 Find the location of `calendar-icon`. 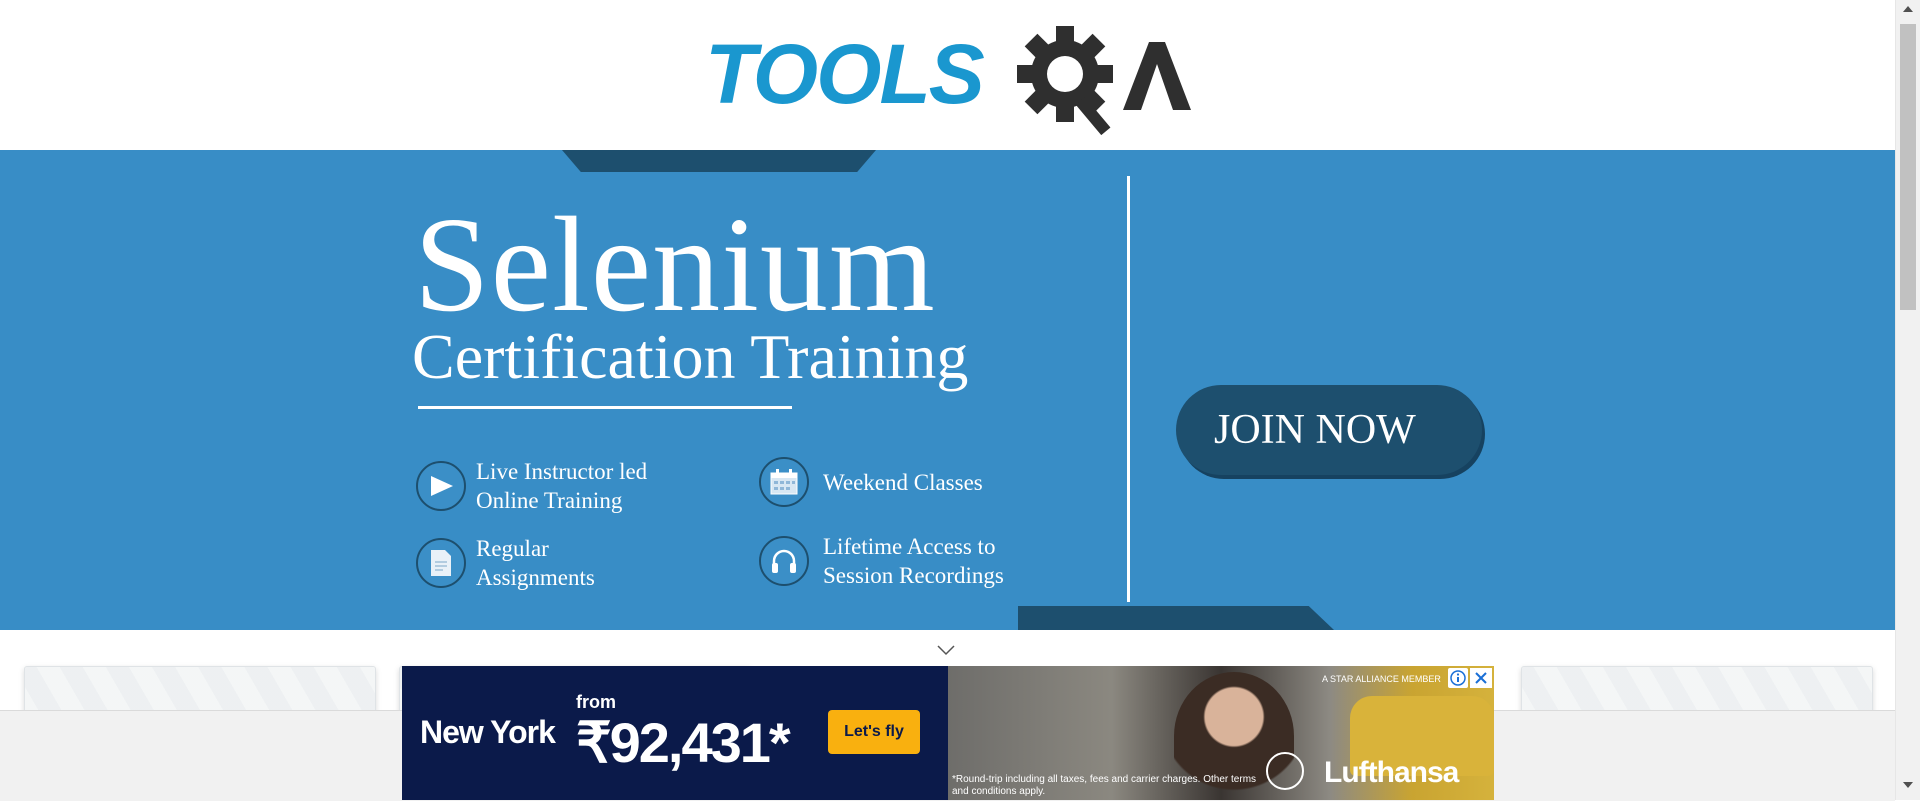

calendar-icon is located at coordinates (784, 482).